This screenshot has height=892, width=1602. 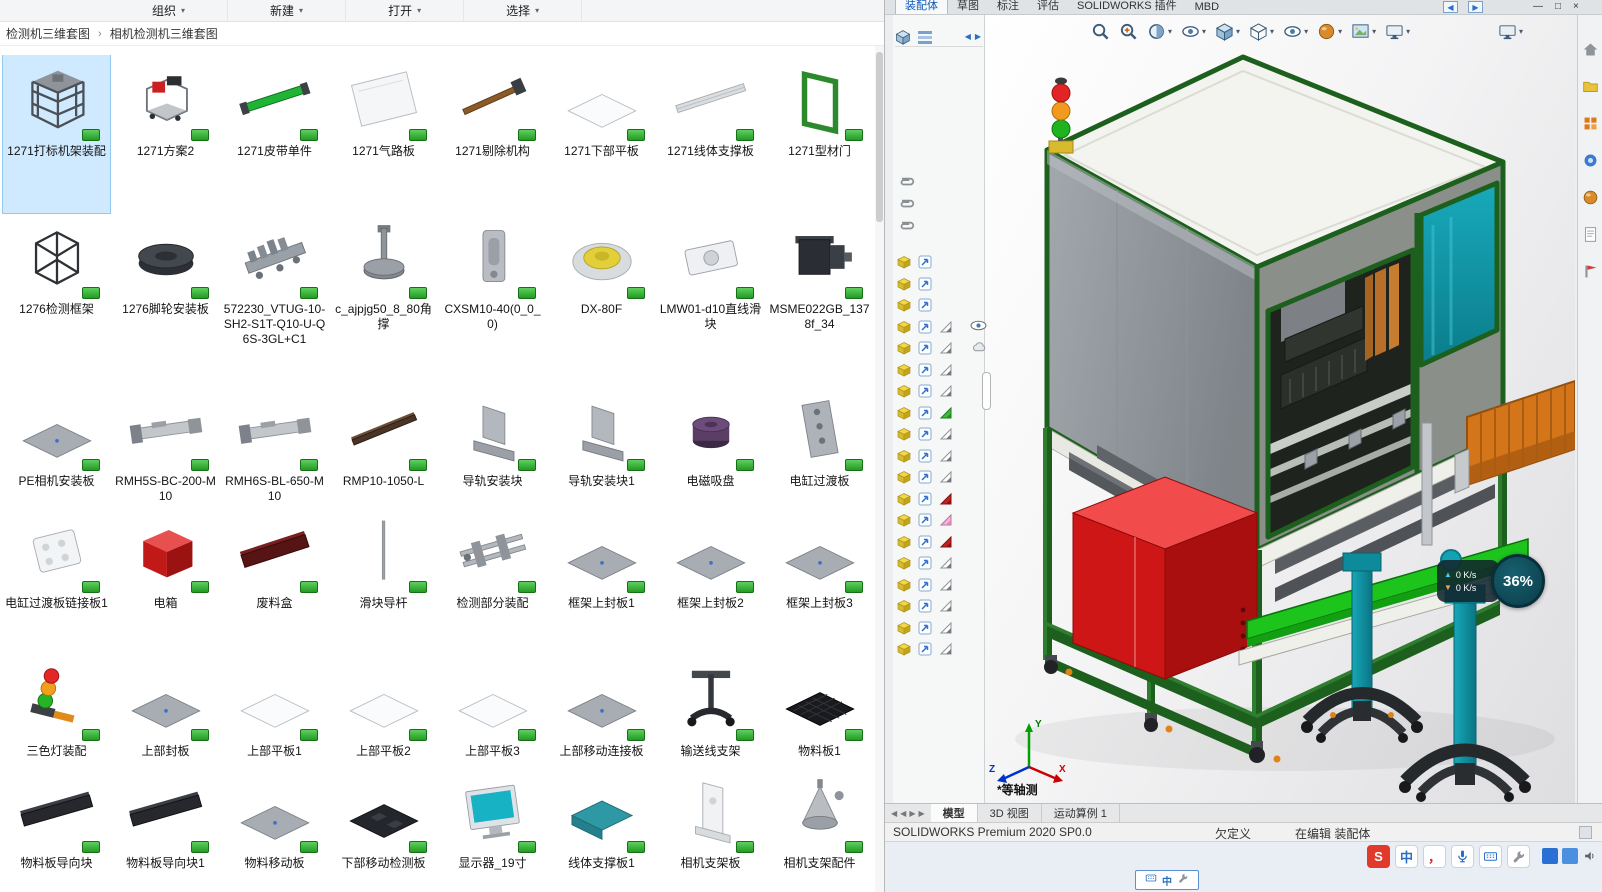 What do you see at coordinates (1193, 31) in the screenshot?
I see `annotation-visibility-icon: ▾` at bounding box center [1193, 31].